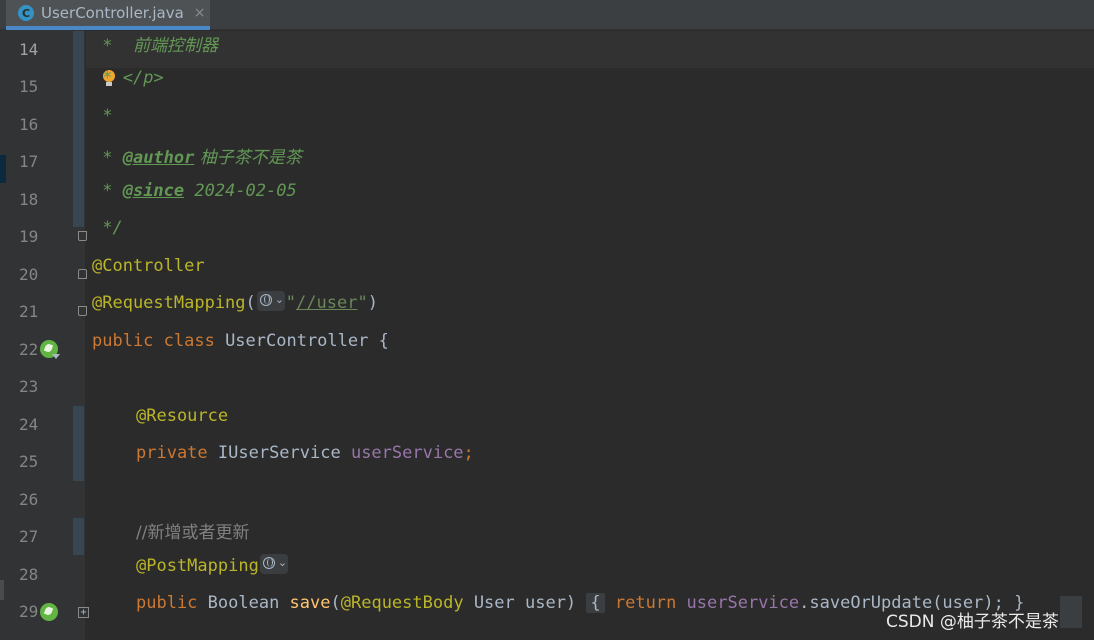 This screenshot has height=640, width=1094. I want to click on line-number: 14, so click(29, 49).